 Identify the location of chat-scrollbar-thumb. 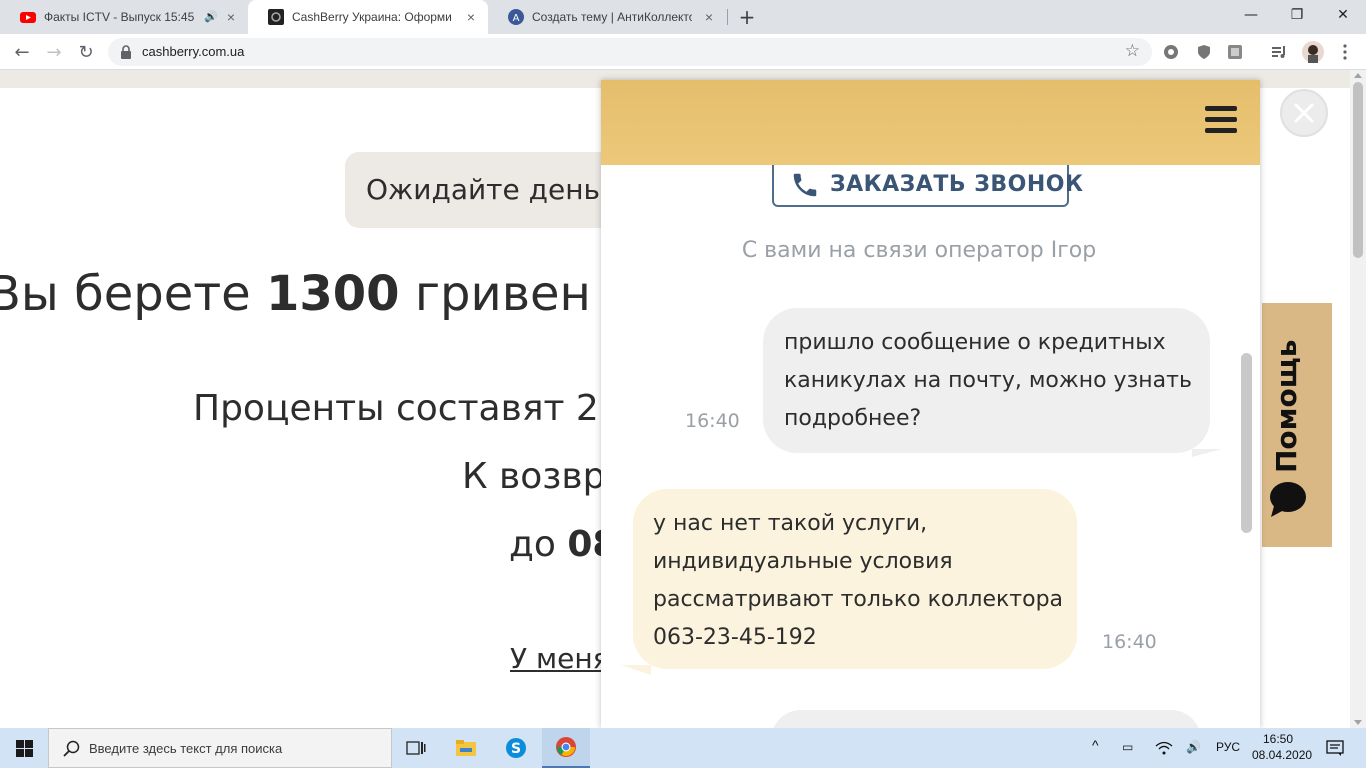
(1246, 443).